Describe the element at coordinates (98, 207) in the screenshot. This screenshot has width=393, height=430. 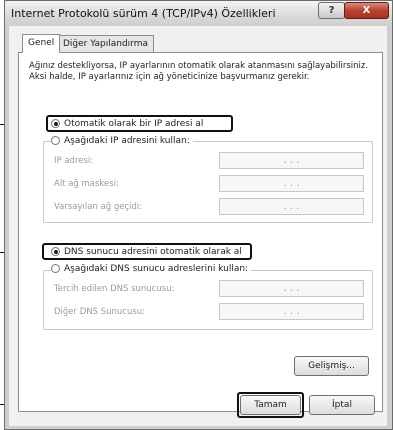
I see `default-gateway-label: Varsayılan ağ geçidi:` at that location.